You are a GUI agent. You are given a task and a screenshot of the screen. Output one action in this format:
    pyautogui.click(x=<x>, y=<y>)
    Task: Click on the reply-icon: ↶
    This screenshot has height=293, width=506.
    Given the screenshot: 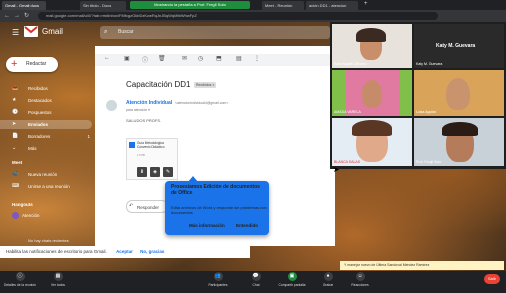 What is the action you would take?
    pyautogui.click(x=131, y=206)
    